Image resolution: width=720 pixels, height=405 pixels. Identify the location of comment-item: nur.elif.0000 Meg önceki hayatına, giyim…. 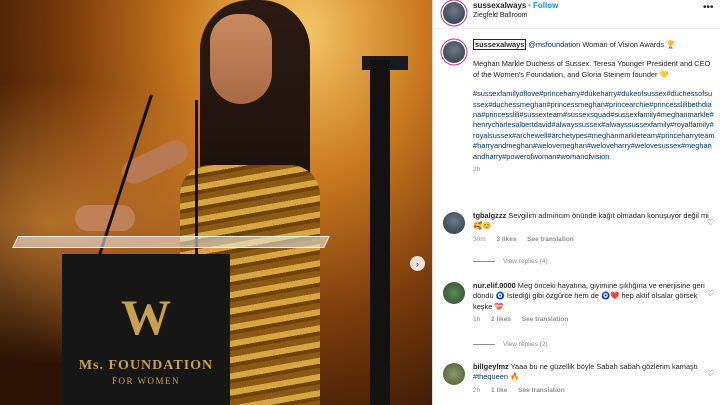
(595, 303).